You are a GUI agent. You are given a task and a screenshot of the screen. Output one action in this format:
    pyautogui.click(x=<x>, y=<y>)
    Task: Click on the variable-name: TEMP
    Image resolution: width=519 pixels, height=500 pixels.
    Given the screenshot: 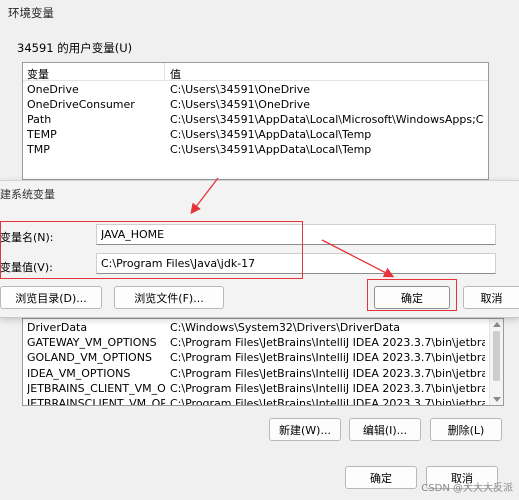 What is the action you would take?
    pyautogui.click(x=42, y=134)
    